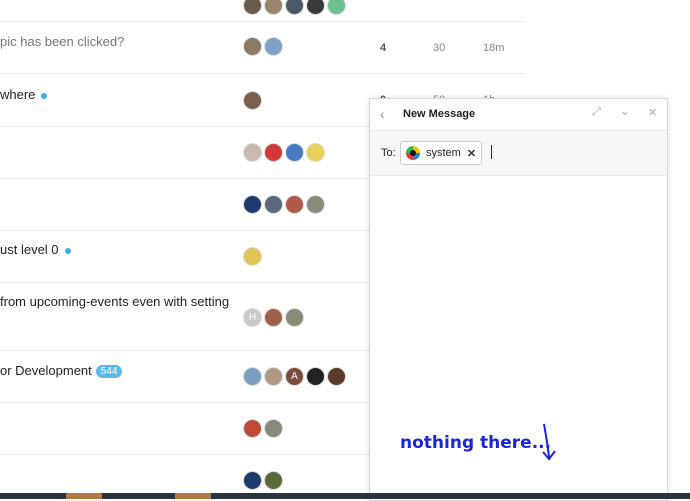  Describe the element at coordinates (491, 152) in the screenshot. I see `text-cursor` at that location.